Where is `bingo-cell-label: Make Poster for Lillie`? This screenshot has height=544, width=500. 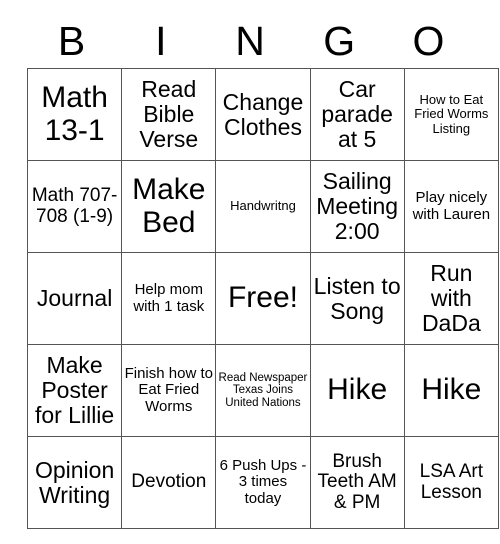
bingo-cell-label: Make Poster for Lillie is located at coordinates (74, 390).